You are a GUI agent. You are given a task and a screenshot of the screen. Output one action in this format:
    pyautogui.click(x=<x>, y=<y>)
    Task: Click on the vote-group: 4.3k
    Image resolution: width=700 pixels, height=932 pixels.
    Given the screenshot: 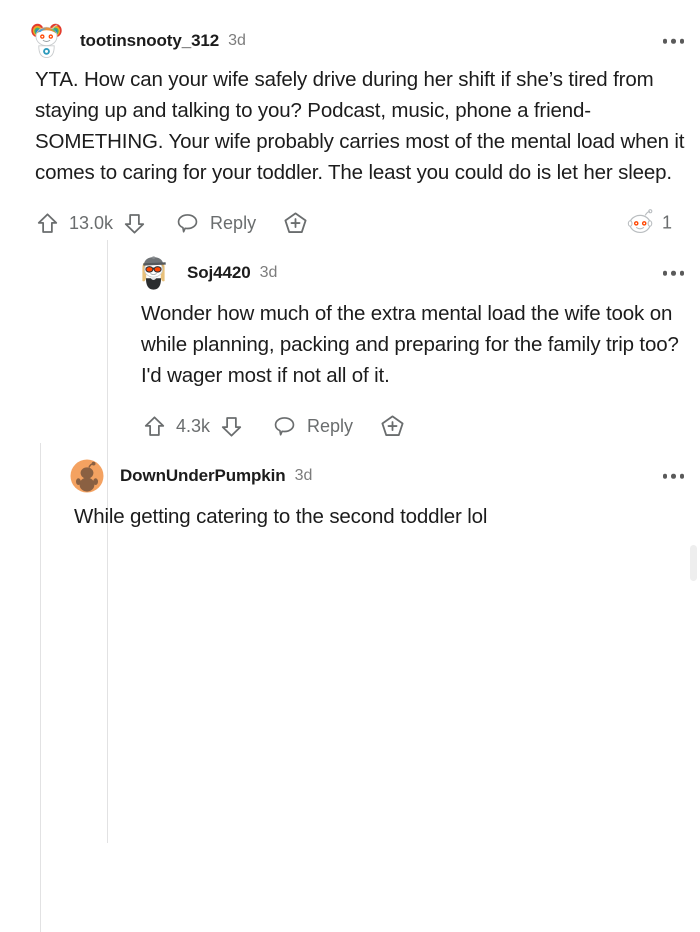 What is the action you would take?
    pyautogui.click(x=193, y=426)
    